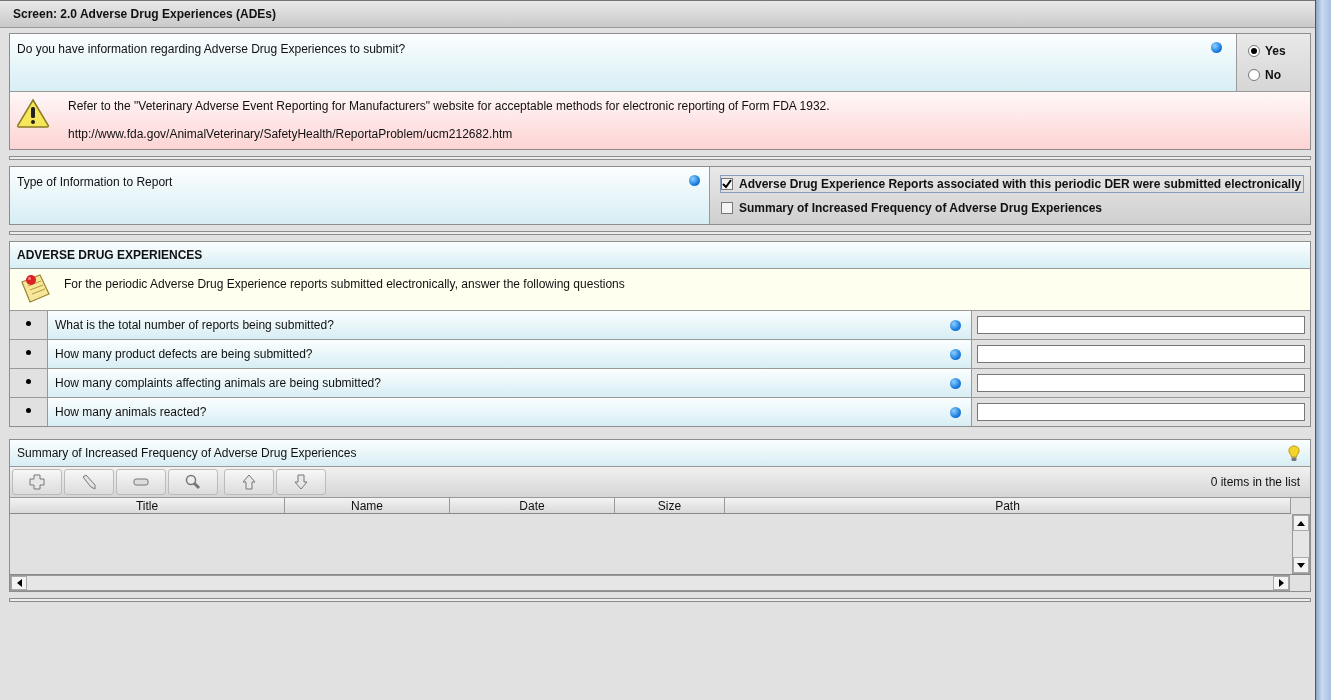 The image size is (1331, 700). What do you see at coordinates (650, 583) in the screenshot?
I see `horizontal-scrollbar` at bounding box center [650, 583].